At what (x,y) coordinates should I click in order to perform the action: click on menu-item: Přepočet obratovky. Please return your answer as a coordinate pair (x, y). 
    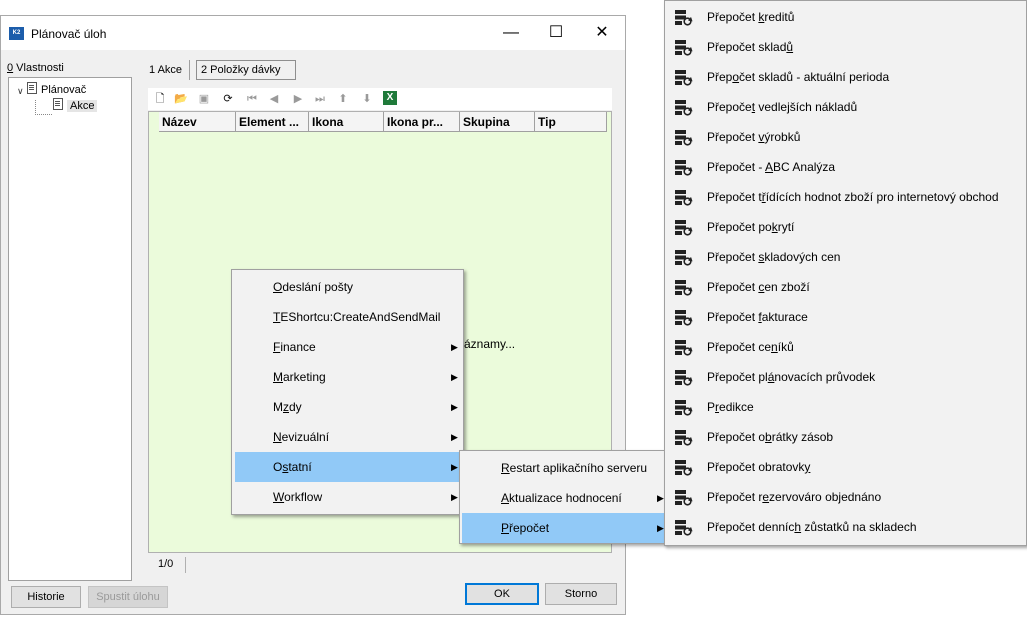
    Looking at the image, I should click on (846, 467).